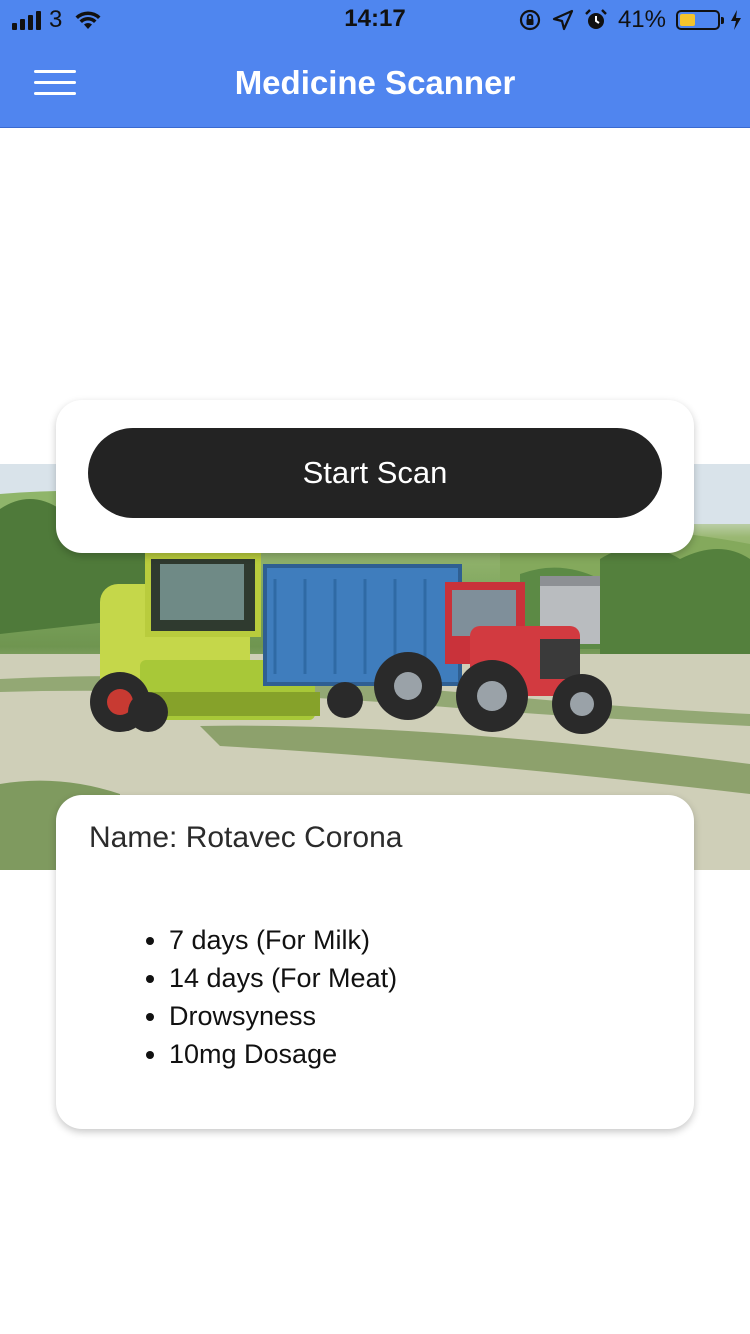  I want to click on app-bar: Medicine Scanner, so click(375, 84).